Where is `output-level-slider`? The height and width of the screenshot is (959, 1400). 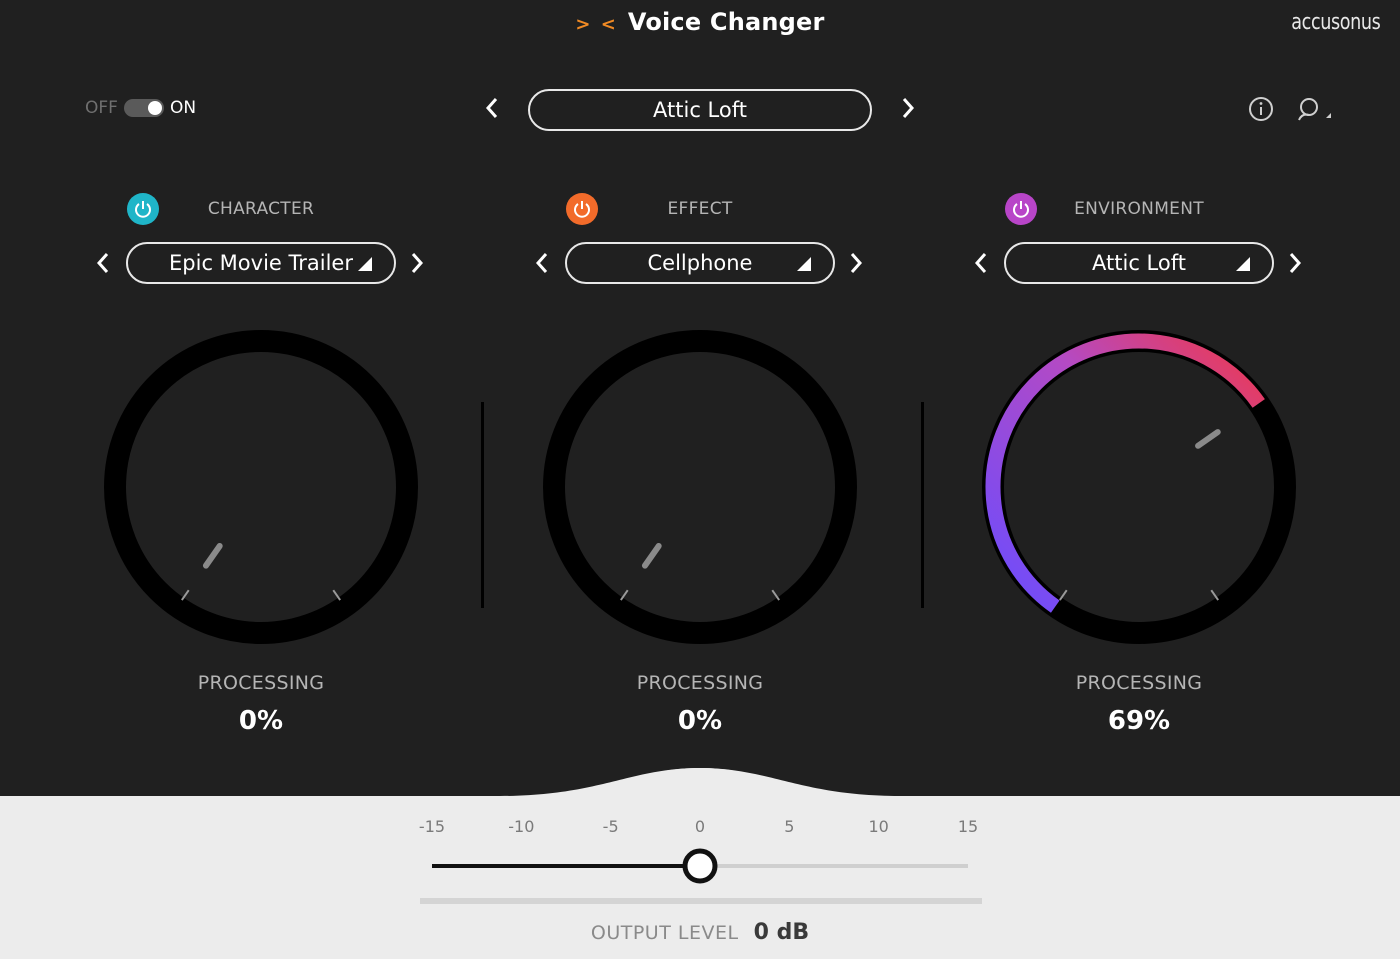 output-level-slider is located at coordinates (705, 878).